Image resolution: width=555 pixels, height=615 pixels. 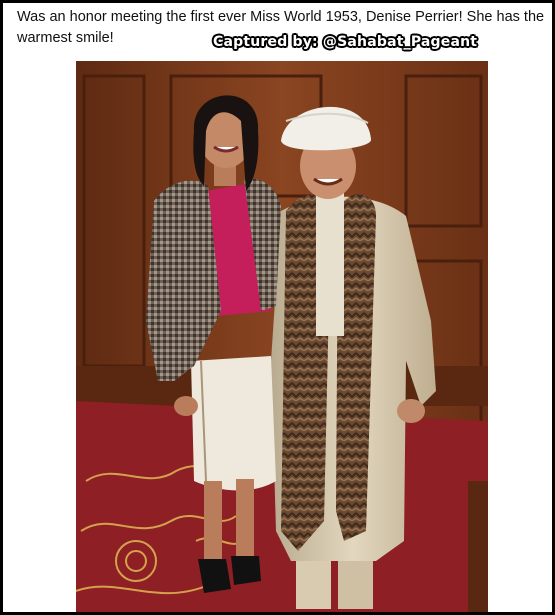 I want to click on wall-corner, so click(x=478, y=546).